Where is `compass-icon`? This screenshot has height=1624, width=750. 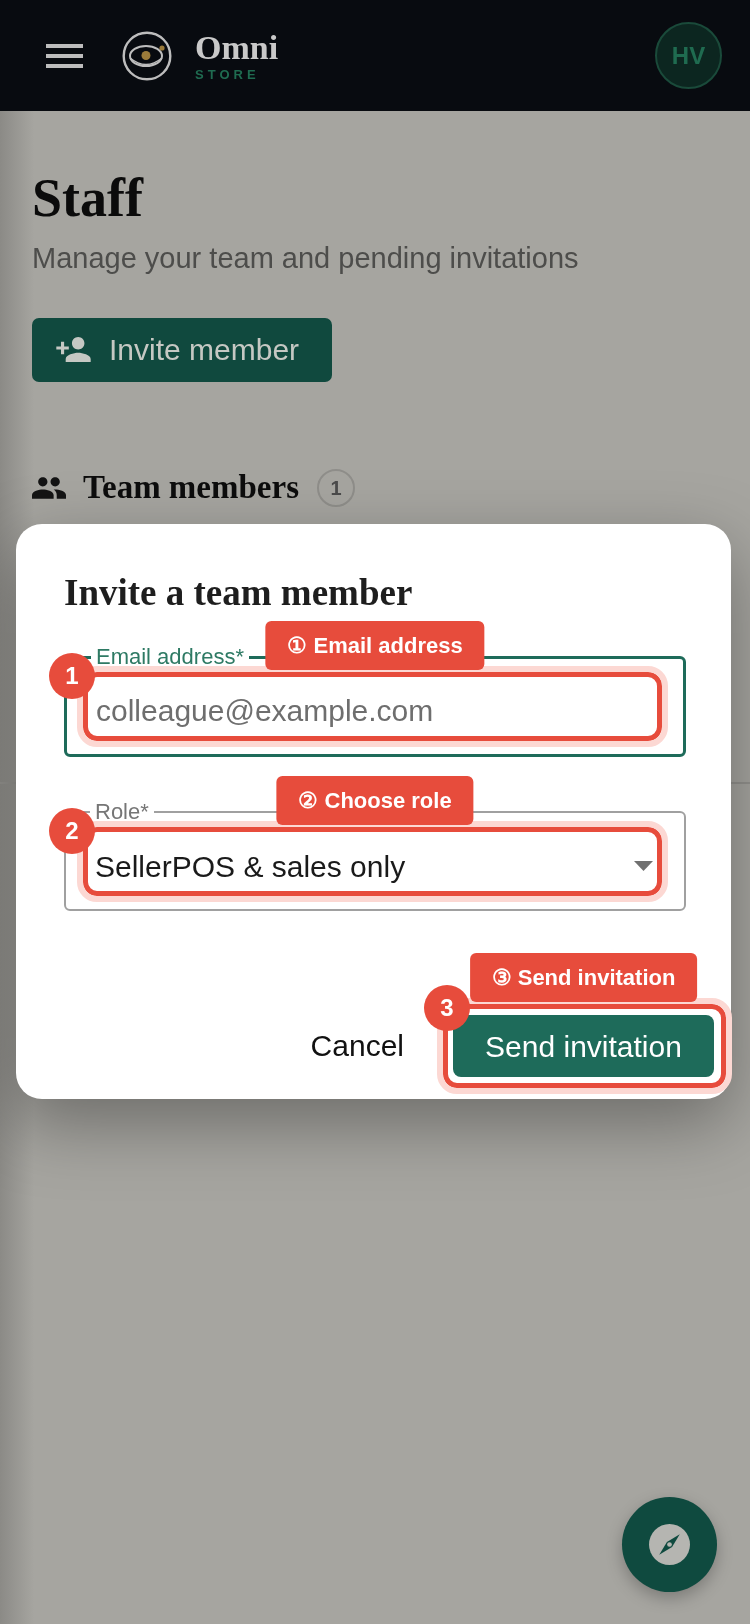 compass-icon is located at coordinates (669, 1544).